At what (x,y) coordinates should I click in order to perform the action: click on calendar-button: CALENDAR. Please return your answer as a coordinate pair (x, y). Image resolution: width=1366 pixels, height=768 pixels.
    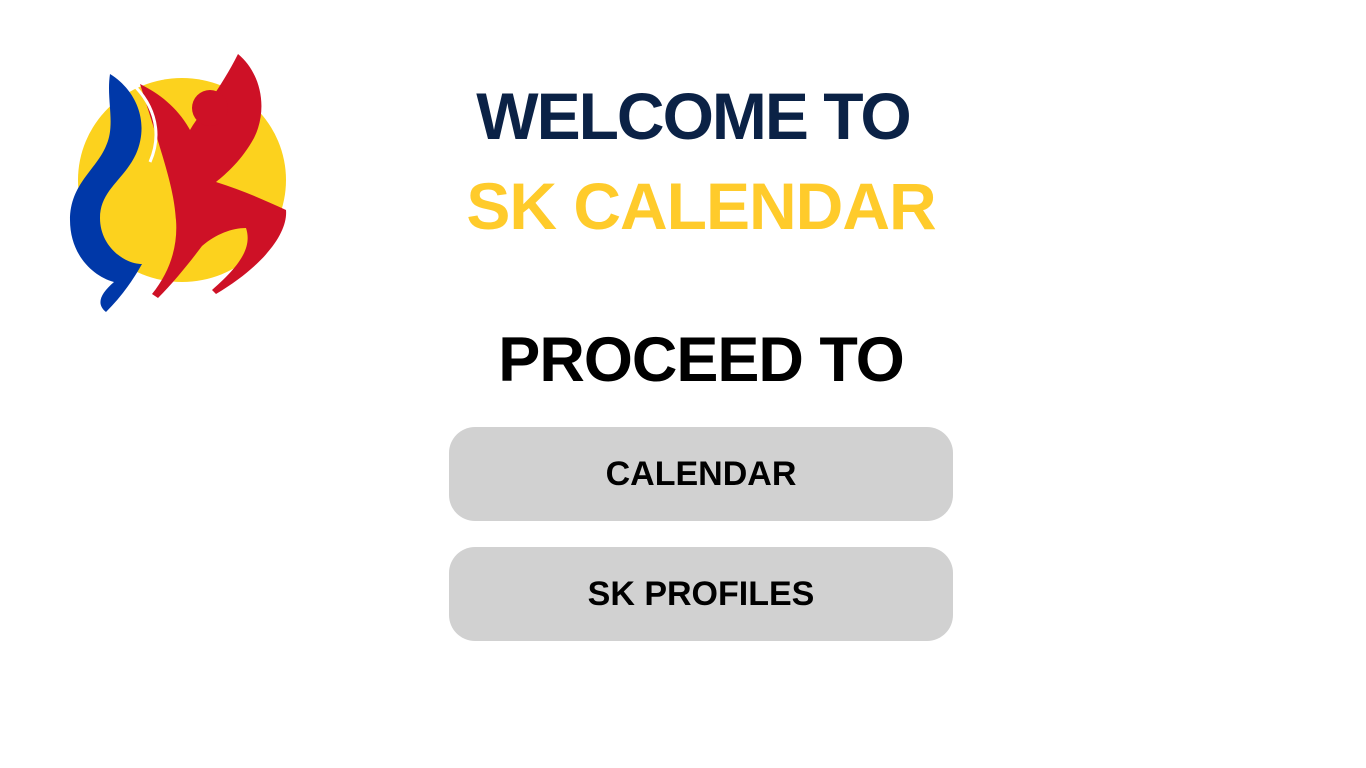
    Looking at the image, I should click on (701, 474).